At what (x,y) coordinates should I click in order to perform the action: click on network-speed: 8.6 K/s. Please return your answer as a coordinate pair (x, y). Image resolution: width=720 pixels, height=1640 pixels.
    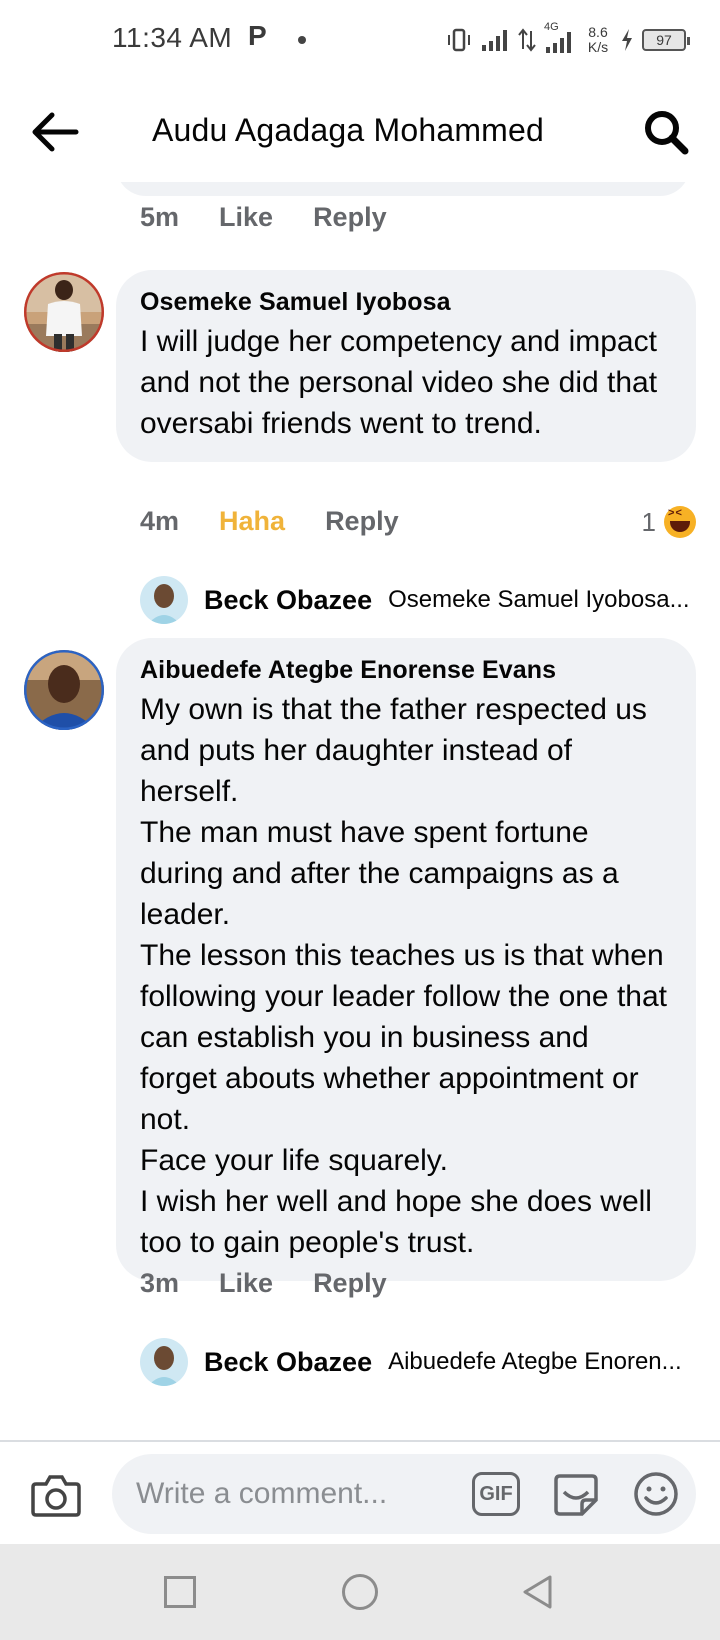
    Looking at the image, I should click on (598, 40).